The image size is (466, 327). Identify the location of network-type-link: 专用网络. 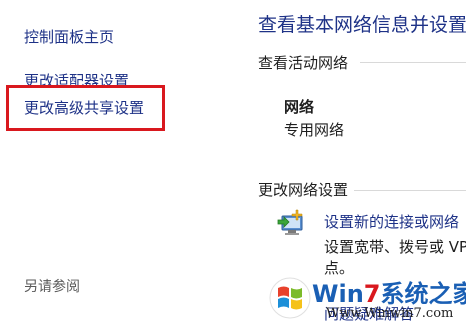
(314, 129).